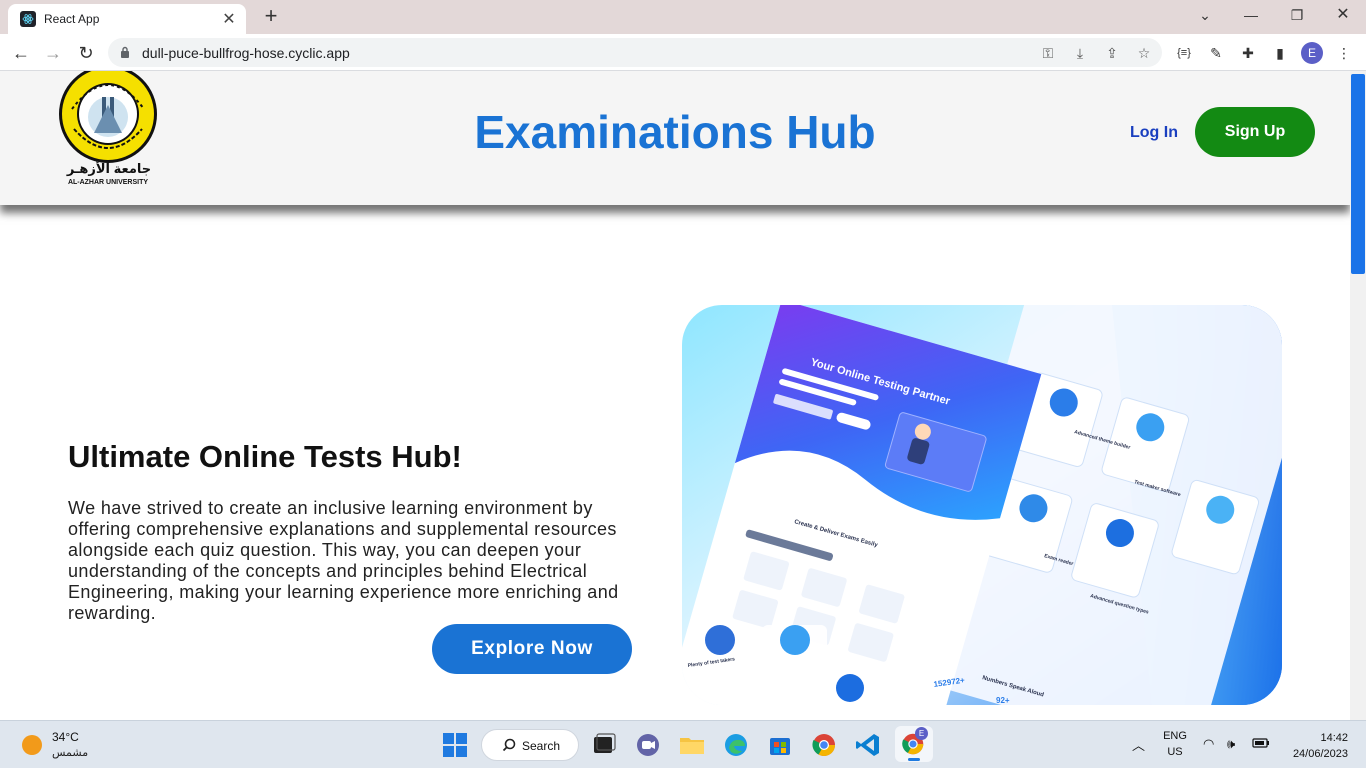 This screenshot has height=768, width=1366. I want to click on wifi-icon: ◠, so click(1208, 744).